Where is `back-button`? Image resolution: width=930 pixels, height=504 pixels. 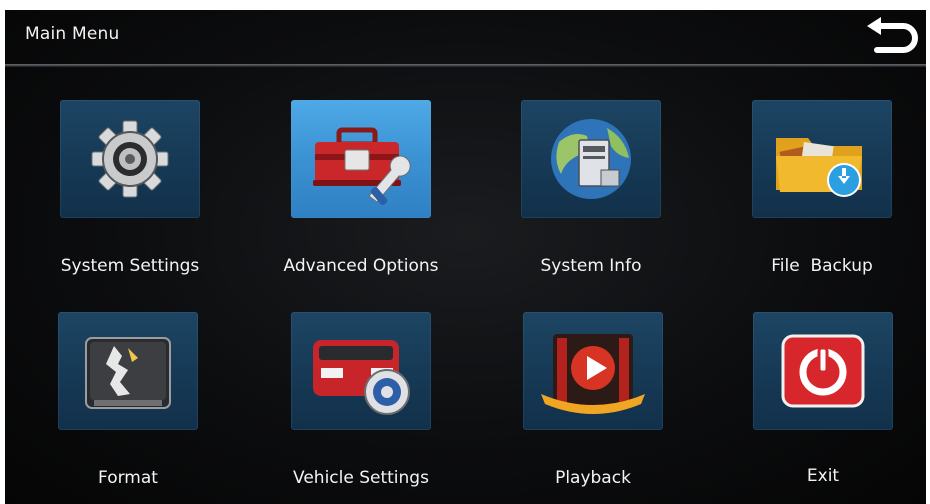
back-button is located at coordinates (892, 36).